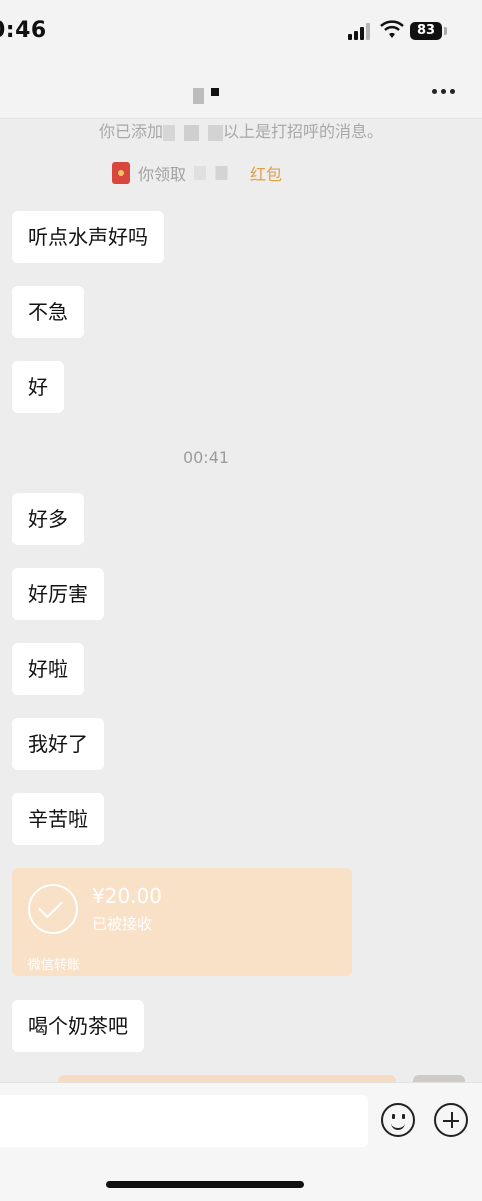  What do you see at coordinates (122, 924) in the screenshot?
I see `transfer-status: 已被接收` at bounding box center [122, 924].